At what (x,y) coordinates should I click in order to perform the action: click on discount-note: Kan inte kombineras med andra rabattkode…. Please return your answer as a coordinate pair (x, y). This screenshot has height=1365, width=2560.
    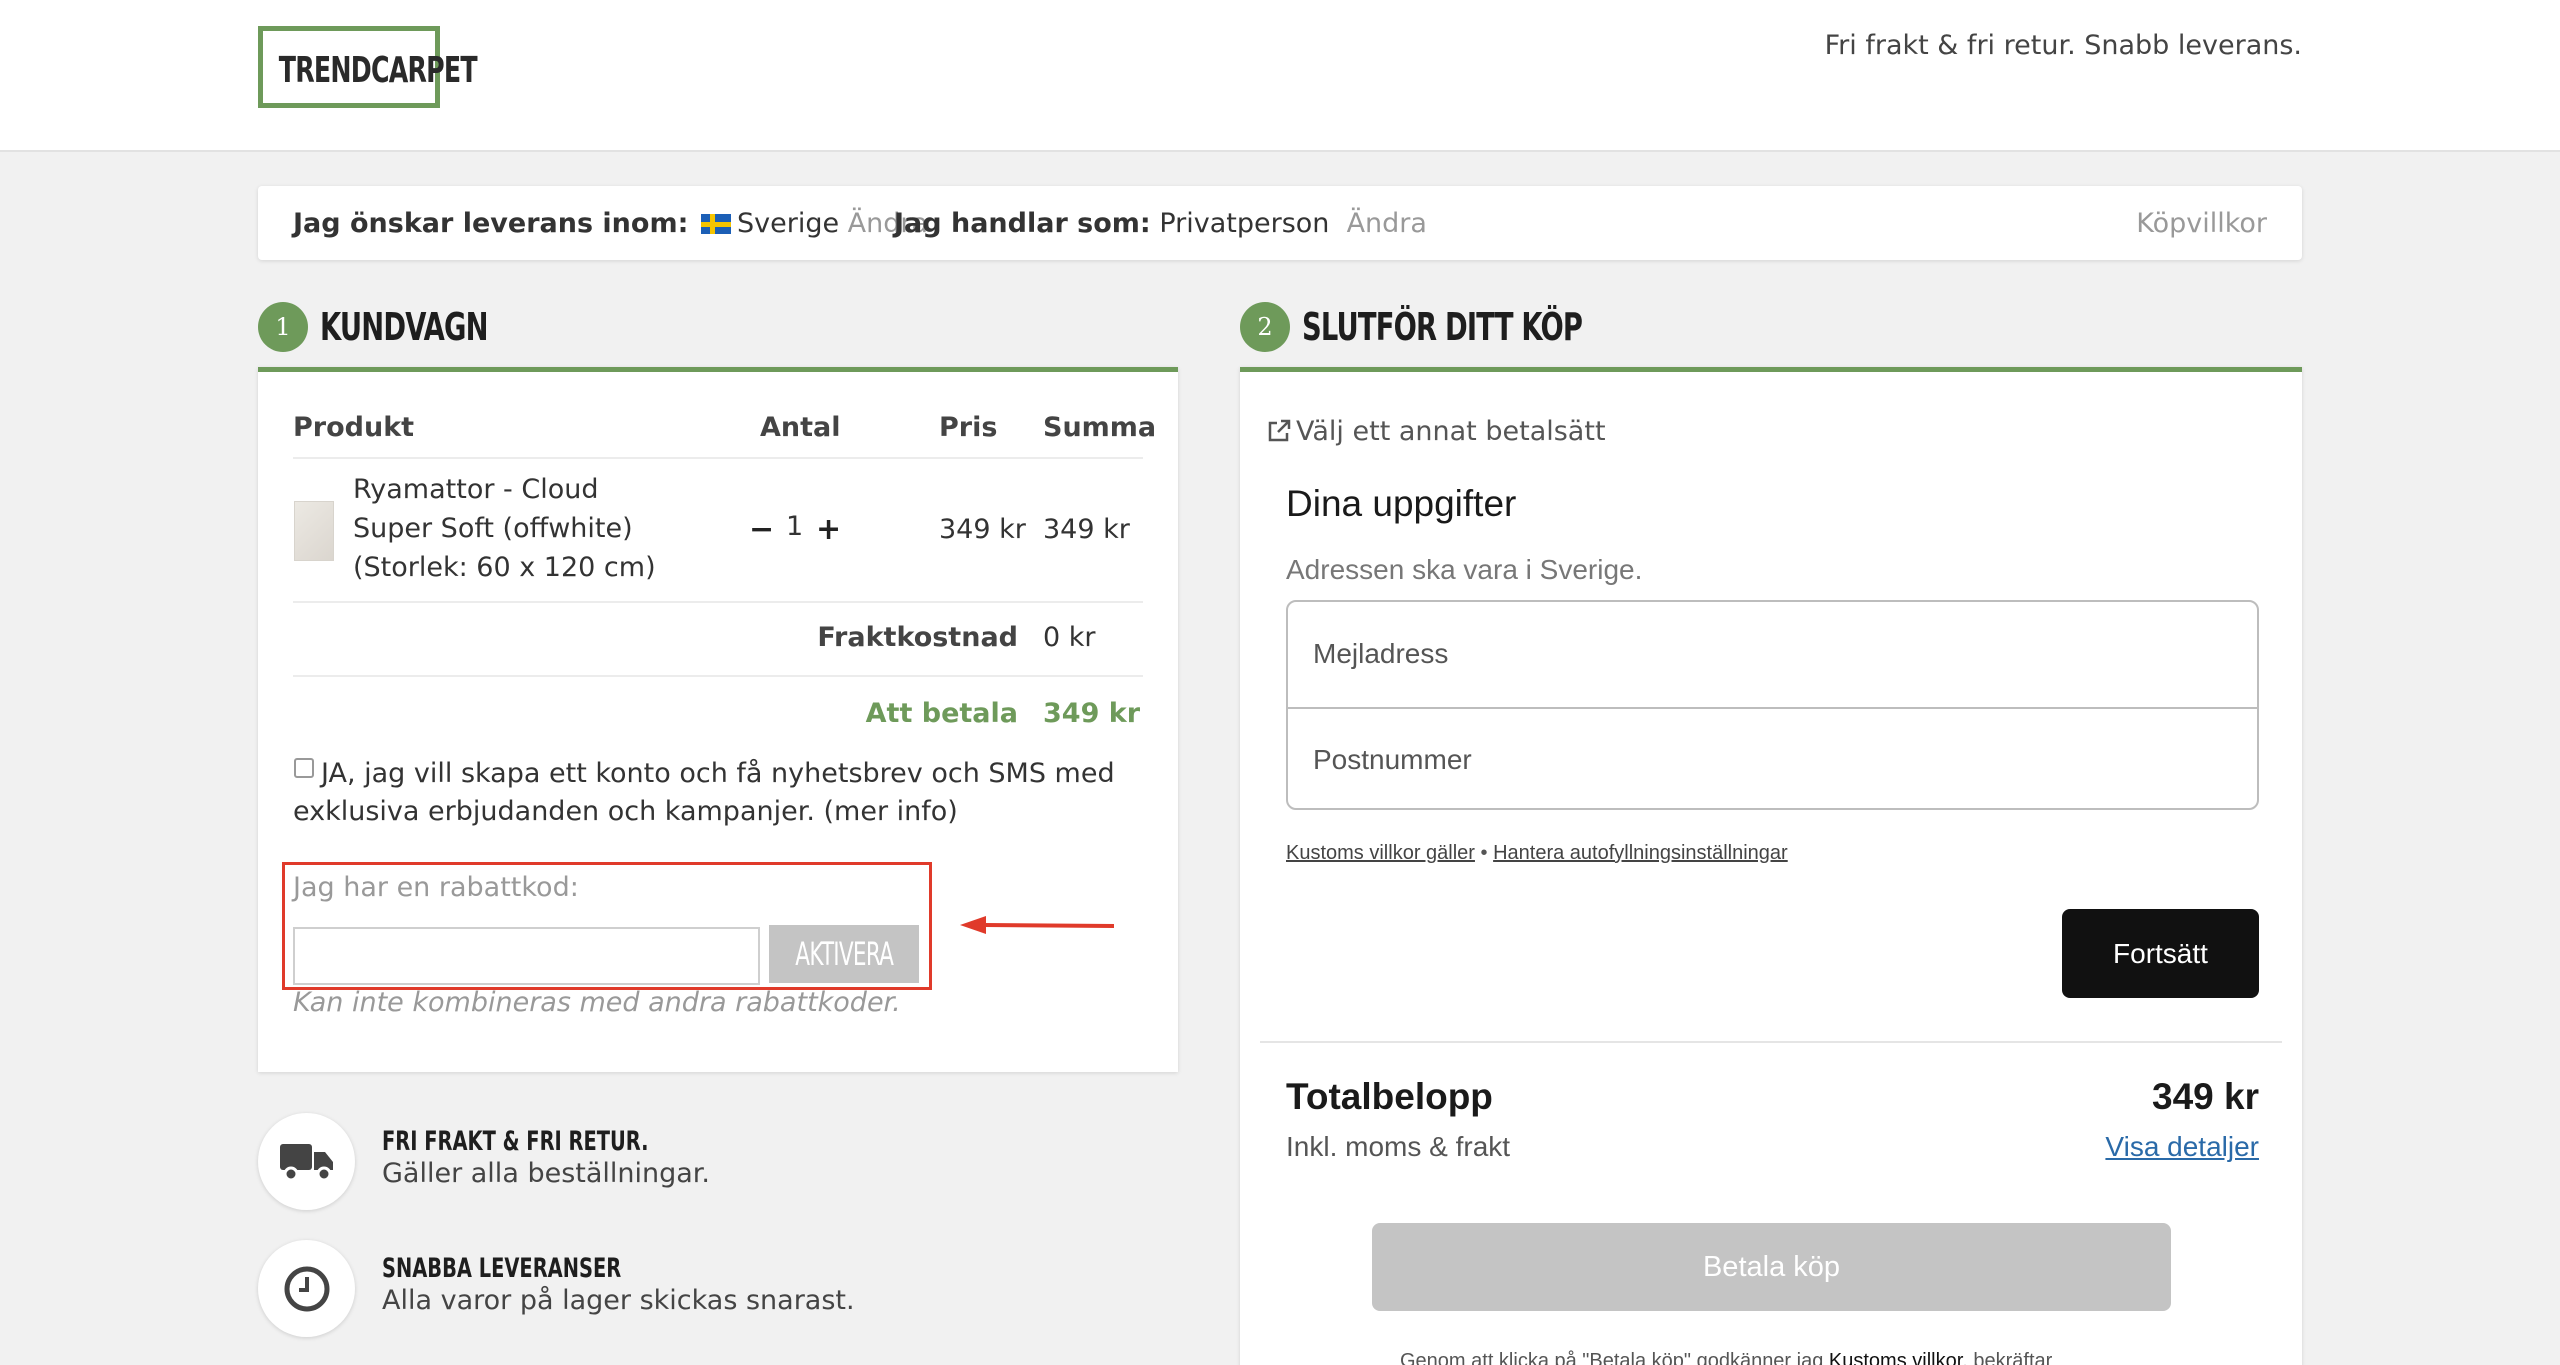
    Looking at the image, I should click on (597, 1002).